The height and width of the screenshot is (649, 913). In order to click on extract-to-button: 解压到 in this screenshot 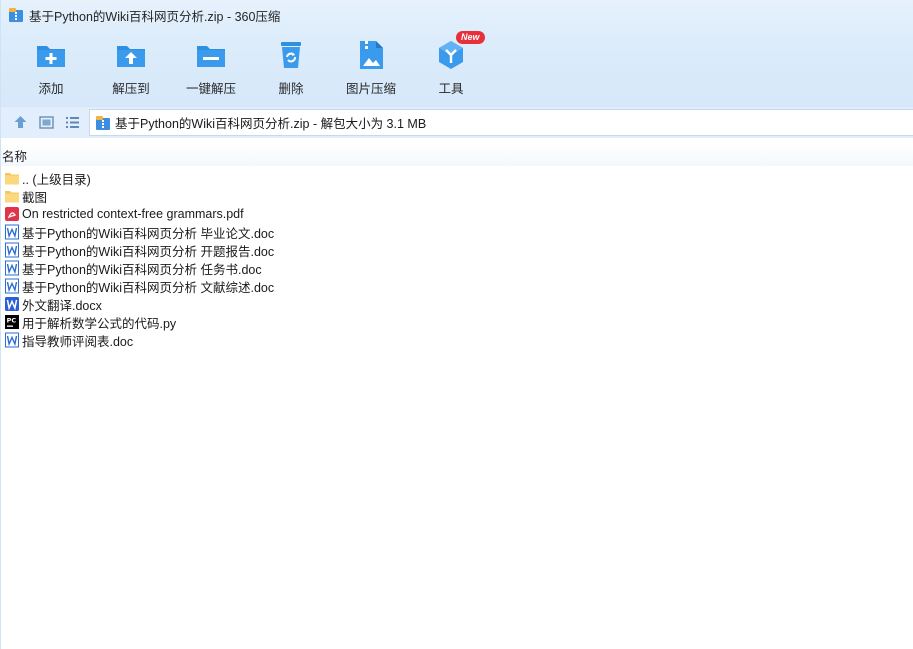, I will do `click(131, 67)`.